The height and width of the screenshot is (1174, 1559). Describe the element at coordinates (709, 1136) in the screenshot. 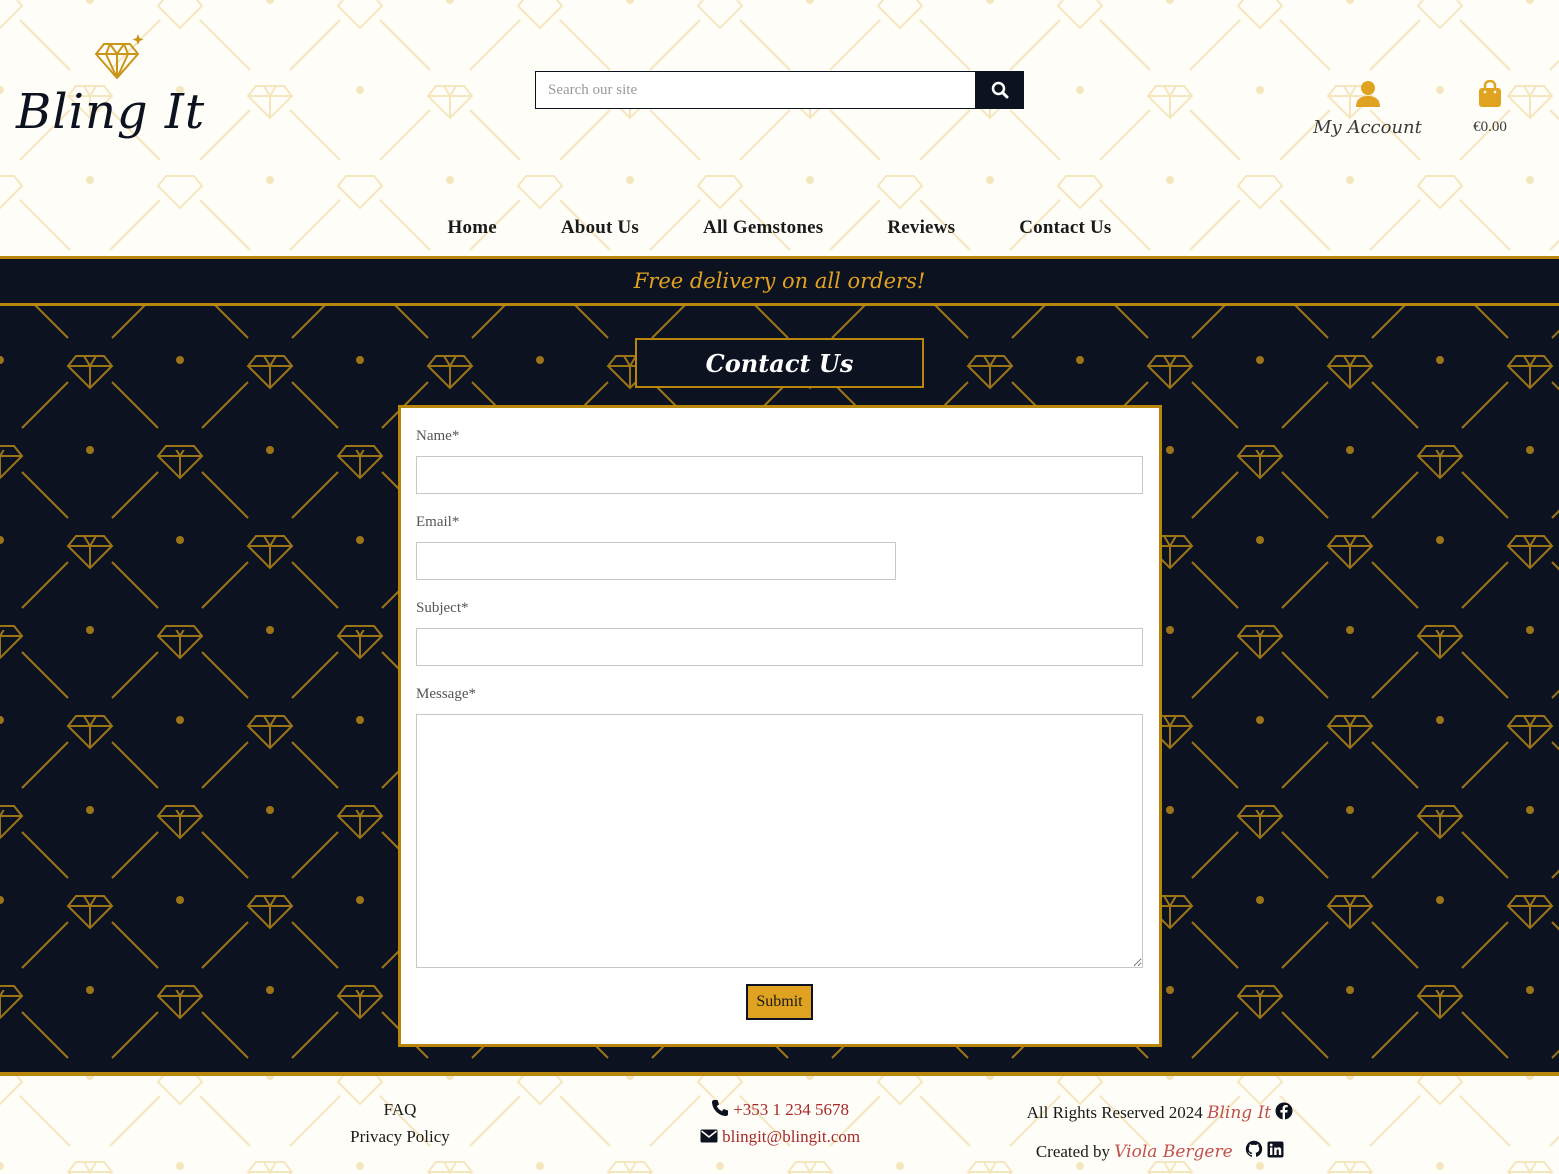

I see `envelope-icon` at that location.